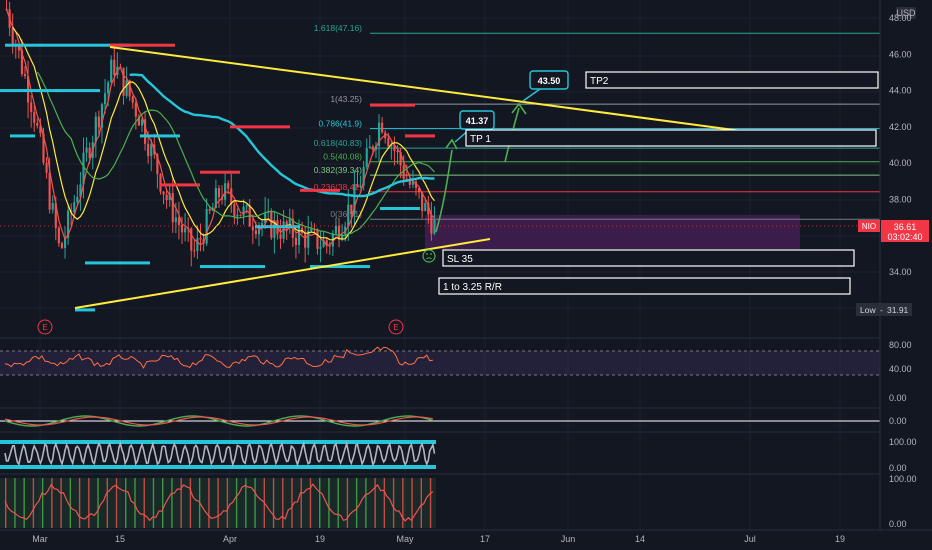  I want to click on date-axis: Mar 15 Apr 19 May 17 Jun 14 Jul 19, so click(466, 539).